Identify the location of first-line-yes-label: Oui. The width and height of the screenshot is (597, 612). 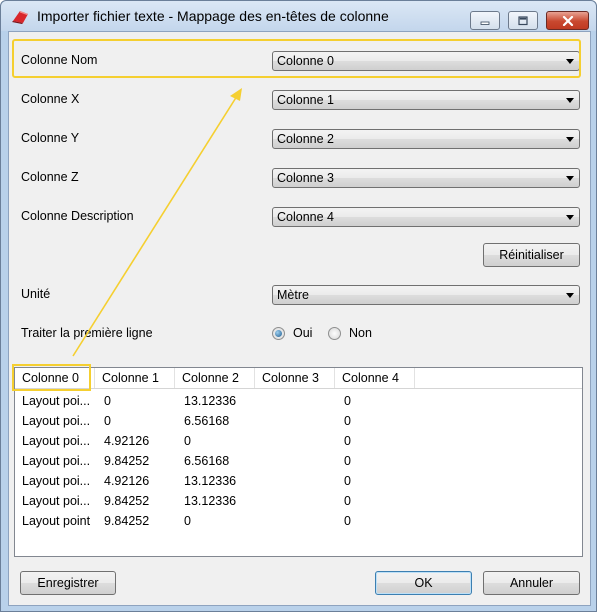
(302, 333).